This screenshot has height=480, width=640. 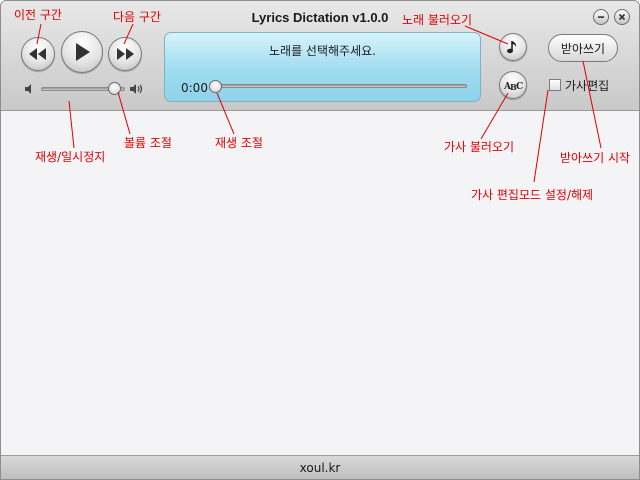 What do you see at coordinates (532, 195) in the screenshot?
I see `annotation-edit-mode: 가사 편집모드 설정/해제` at bounding box center [532, 195].